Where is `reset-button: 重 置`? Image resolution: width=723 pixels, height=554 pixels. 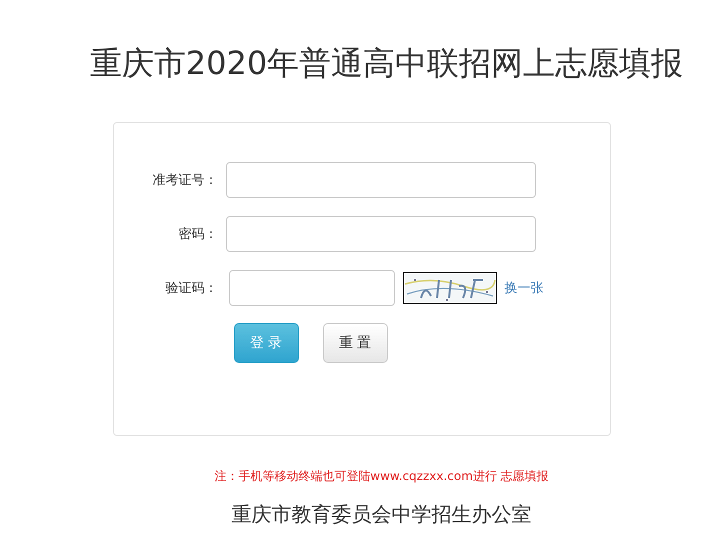
reset-button: 重 置 is located at coordinates (355, 343).